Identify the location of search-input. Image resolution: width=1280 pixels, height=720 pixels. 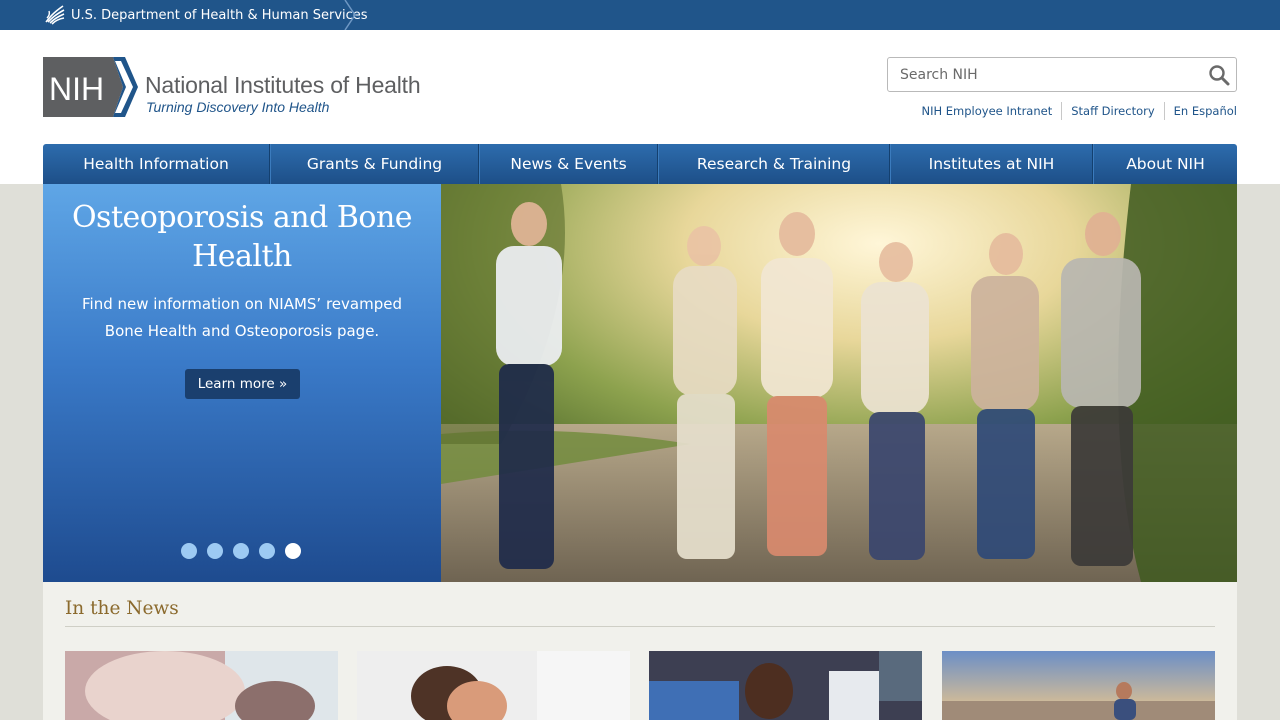
(1043, 74).